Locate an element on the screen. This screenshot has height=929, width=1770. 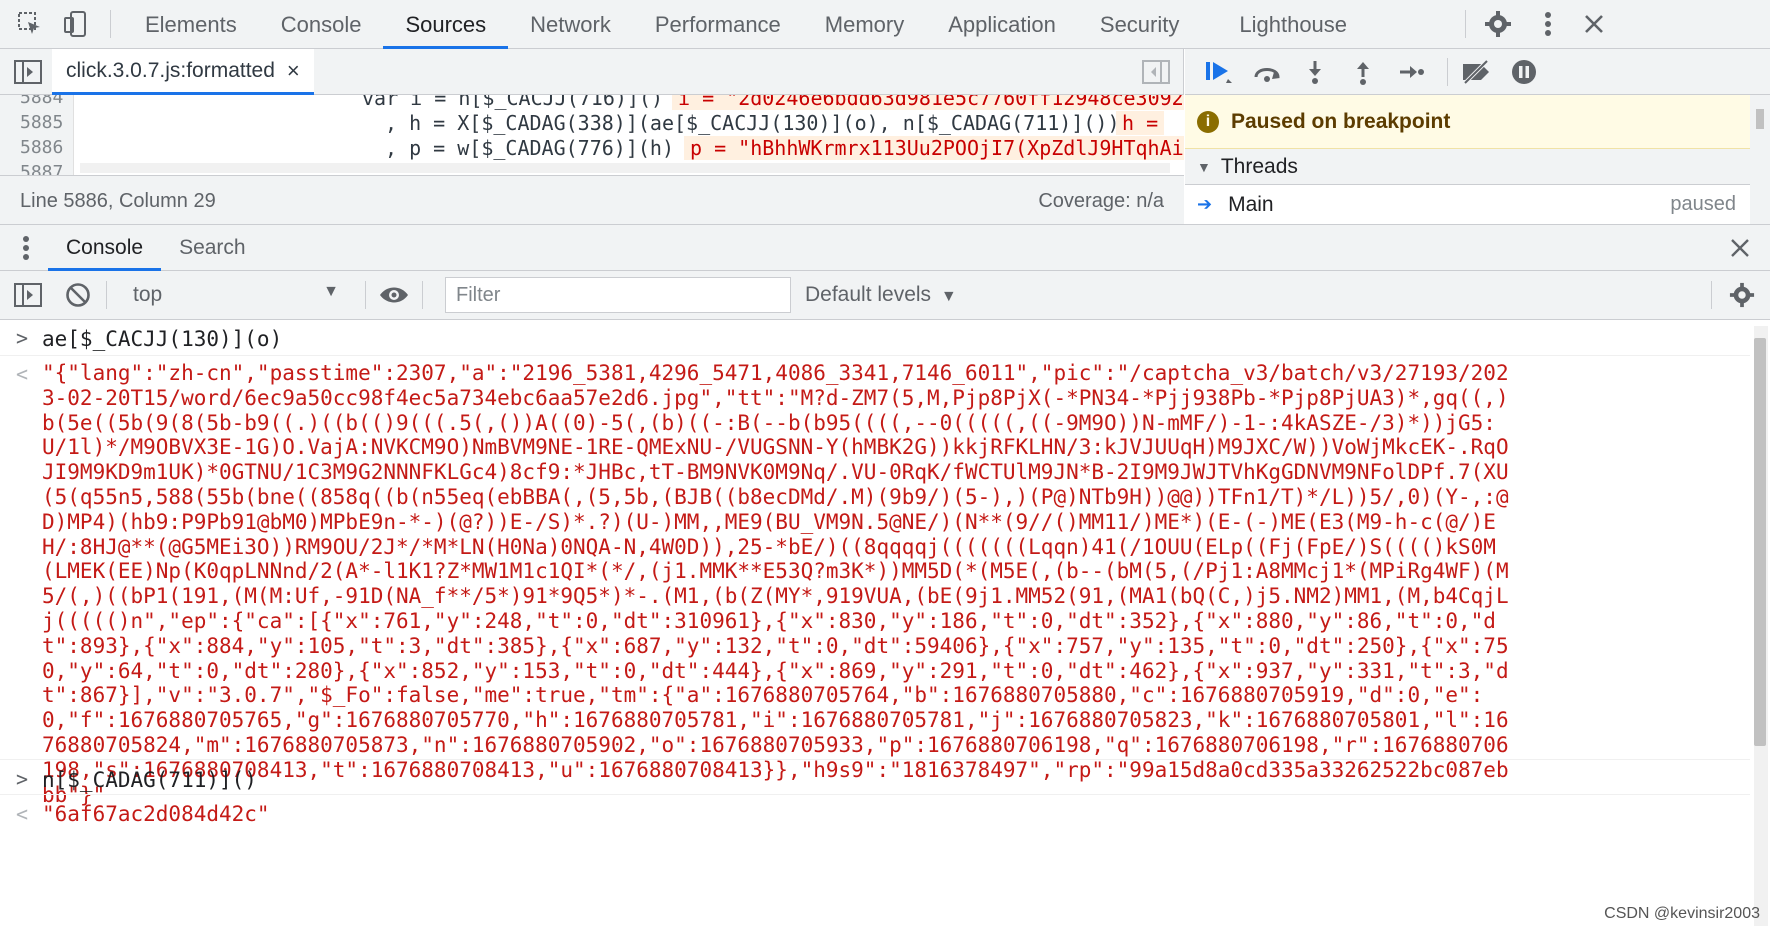
tab-lighthouse: Lighthouse is located at coordinates (1293, 24).